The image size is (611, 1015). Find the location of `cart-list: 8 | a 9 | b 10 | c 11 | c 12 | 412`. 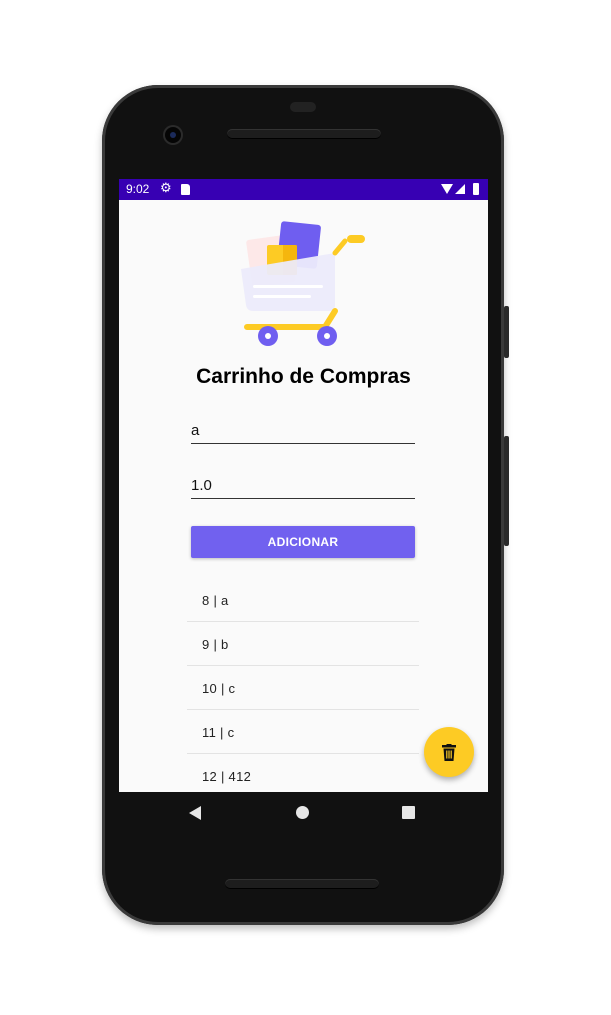

cart-list: 8 | a 9 | b 10 | c 11 | c 12 | 412 is located at coordinates (303, 685).